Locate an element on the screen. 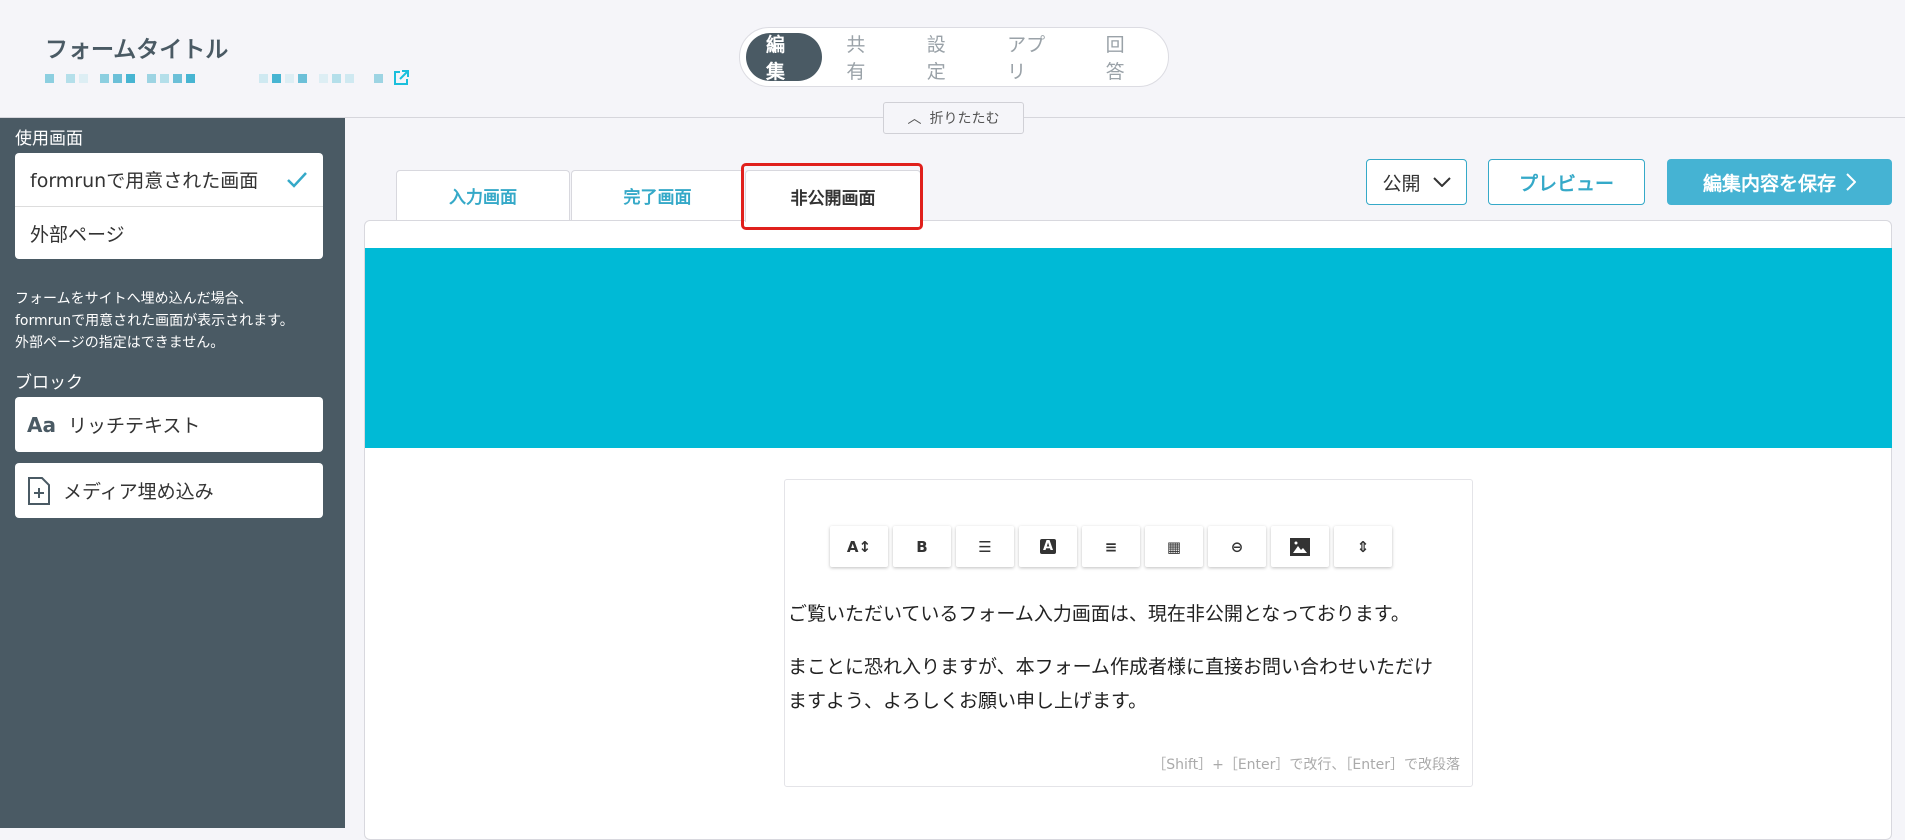 This screenshot has width=1905, height=840. image-icon is located at coordinates (1300, 546).